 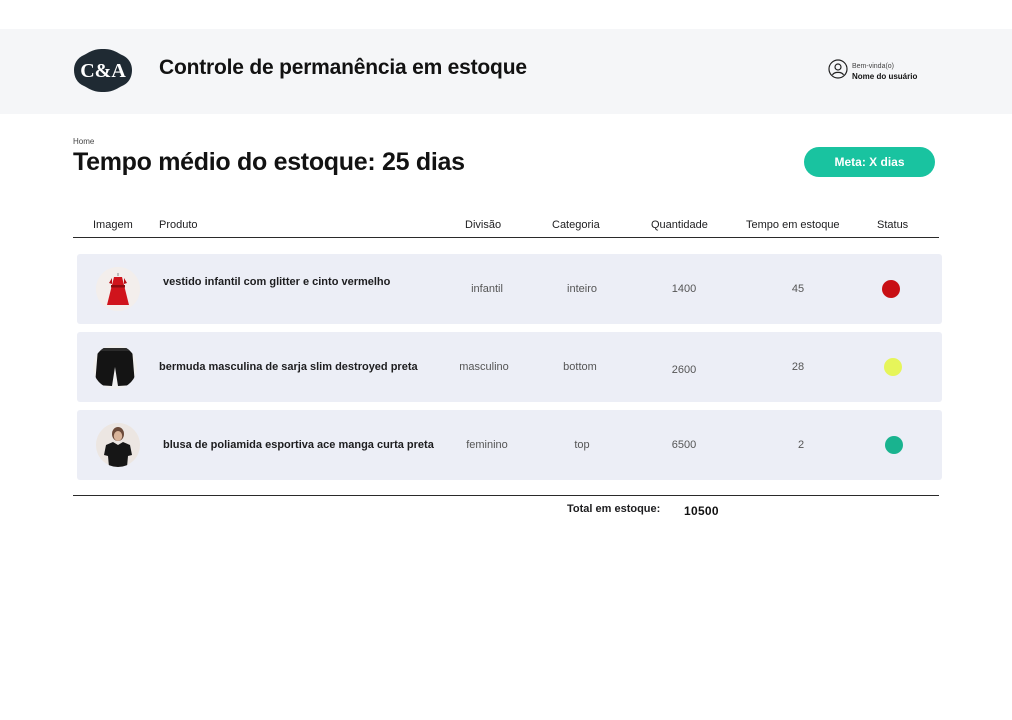 What do you see at coordinates (701, 511) in the screenshot?
I see `total-value: 10500` at bounding box center [701, 511].